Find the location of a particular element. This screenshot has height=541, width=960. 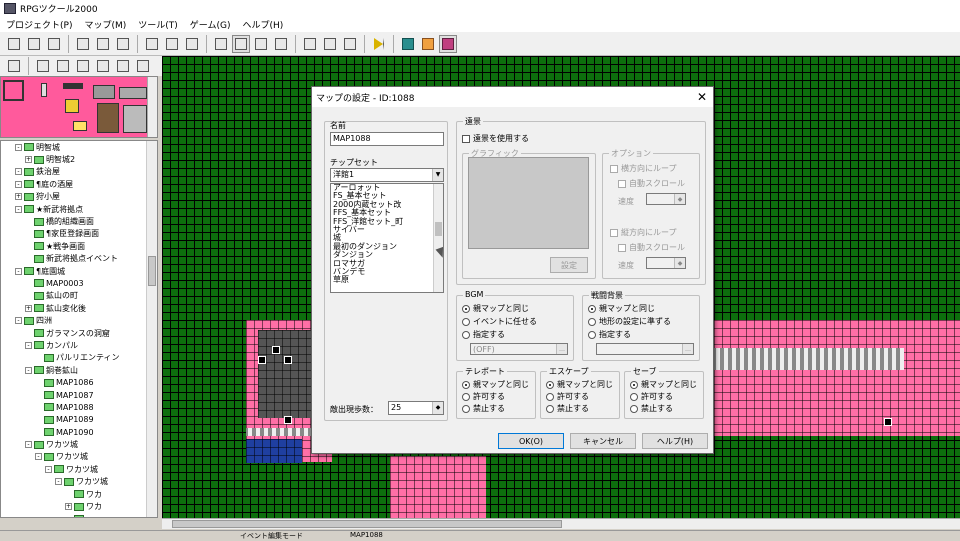

tree-item: - ¶庭の酒屋 is located at coordinates (74, 184).